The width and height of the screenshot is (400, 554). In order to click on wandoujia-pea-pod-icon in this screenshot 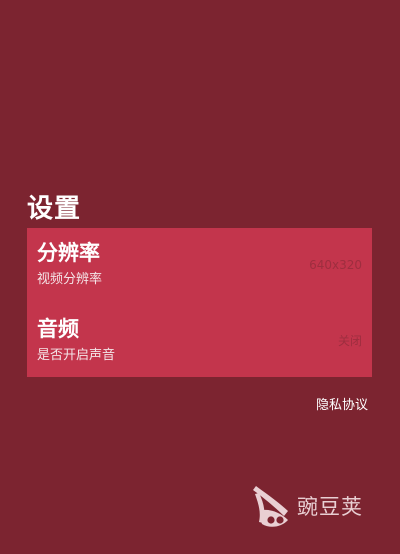, I will do `click(270, 506)`.